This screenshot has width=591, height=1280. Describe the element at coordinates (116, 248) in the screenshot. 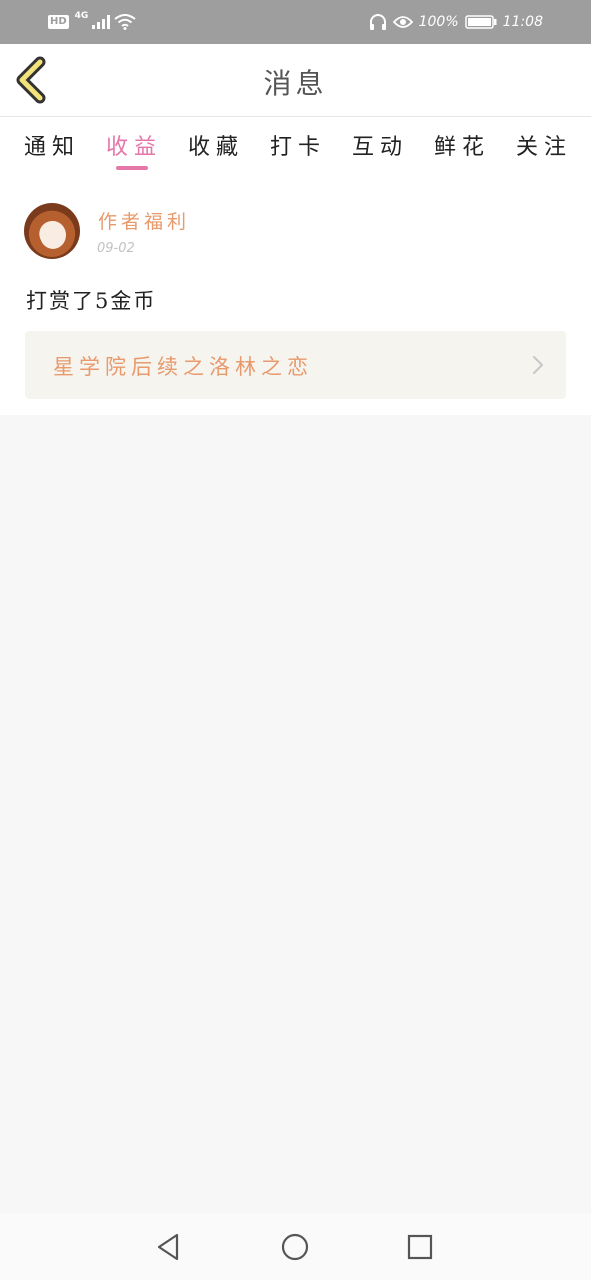

I see `message-date: 09-02` at that location.